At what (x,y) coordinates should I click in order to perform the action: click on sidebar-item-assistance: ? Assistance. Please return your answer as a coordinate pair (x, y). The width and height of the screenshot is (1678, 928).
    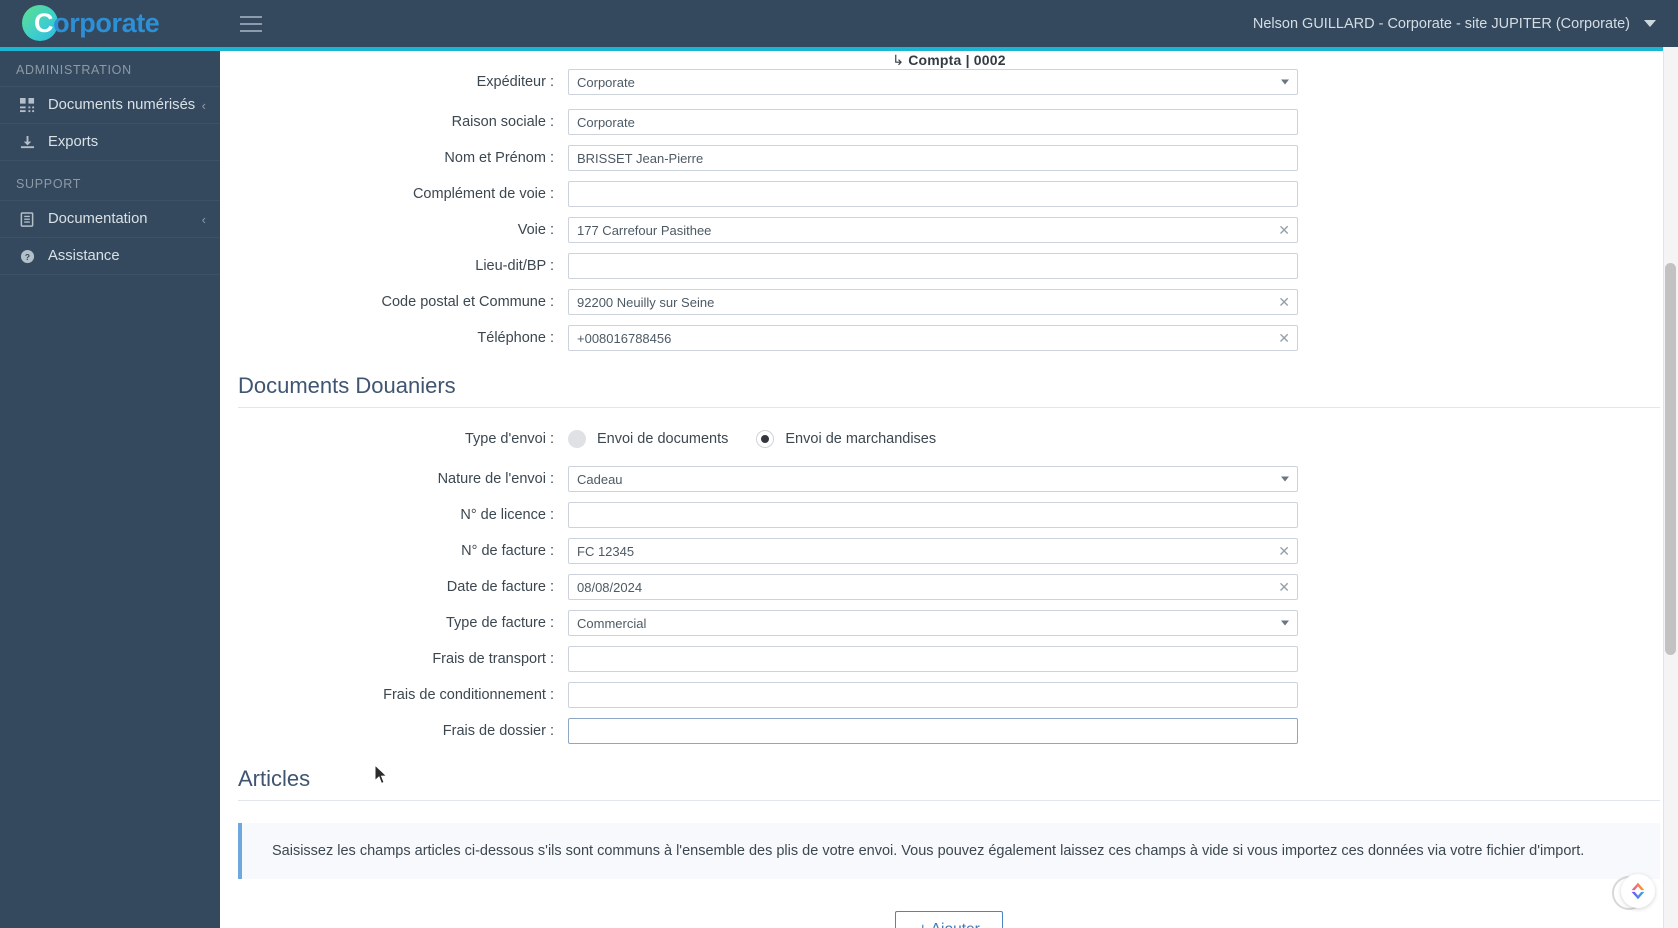
    Looking at the image, I should click on (110, 256).